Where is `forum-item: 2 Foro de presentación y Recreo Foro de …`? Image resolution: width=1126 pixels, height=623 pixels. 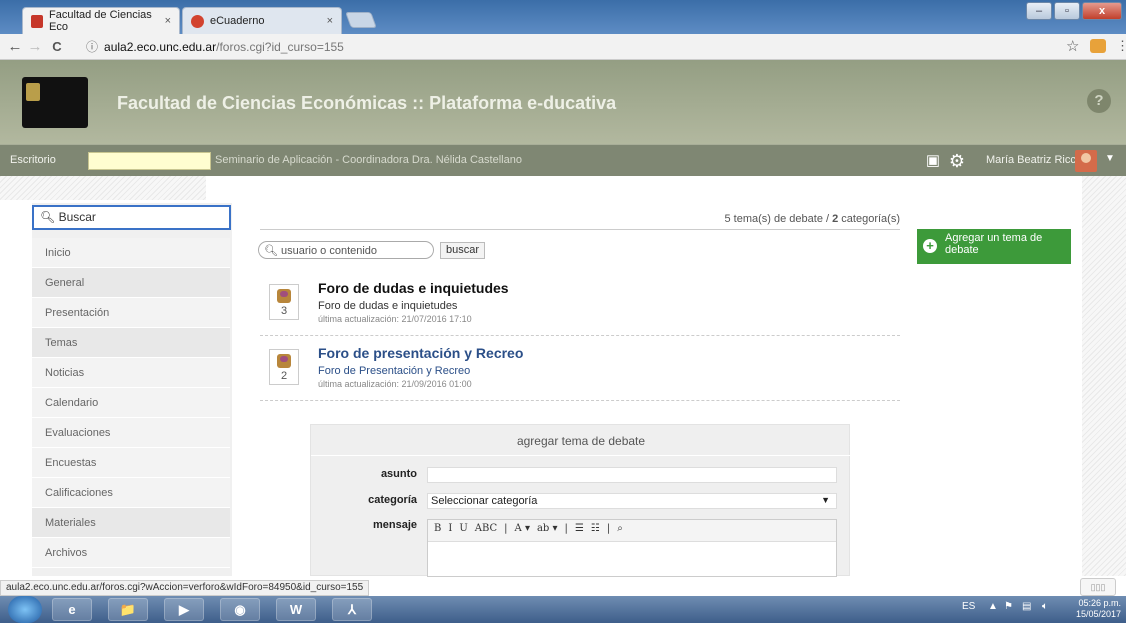 forum-item: 2 Foro de presentación y Recreo Foro de … is located at coordinates (580, 373).